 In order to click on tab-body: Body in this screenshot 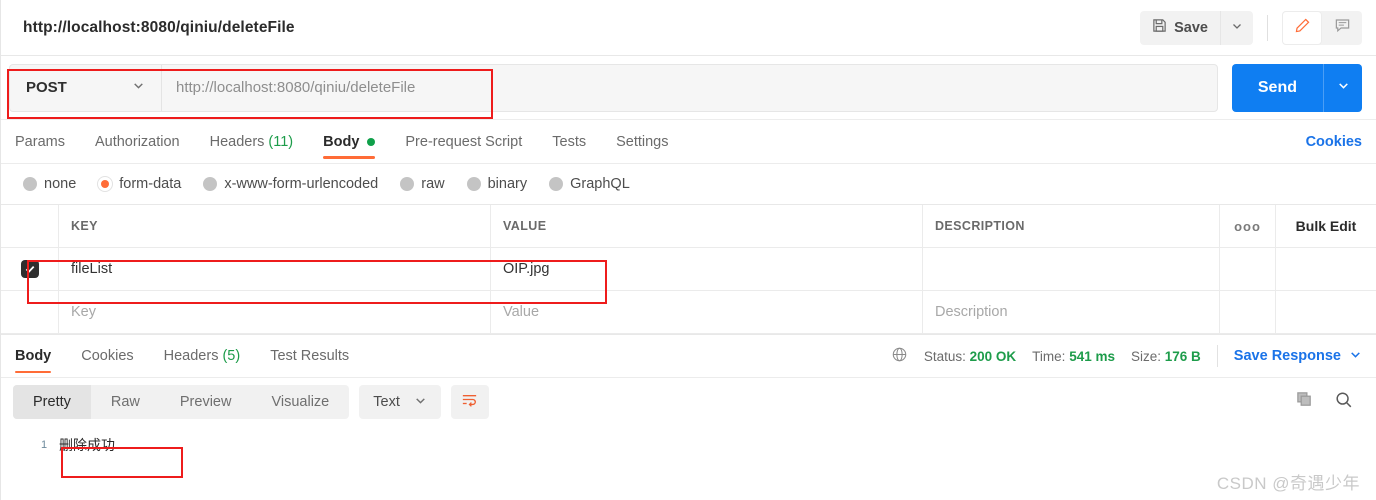, I will do `click(349, 142)`.